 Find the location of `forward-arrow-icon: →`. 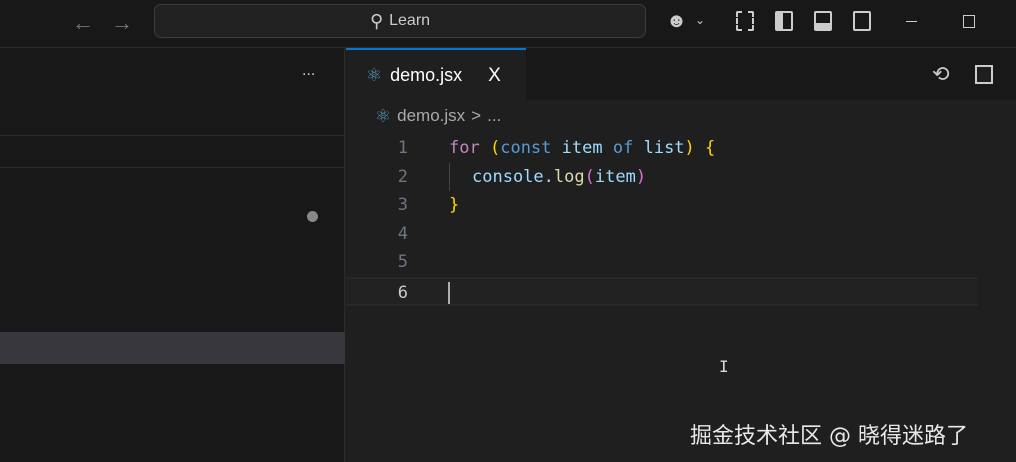

forward-arrow-icon: → is located at coordinates (122, 23).